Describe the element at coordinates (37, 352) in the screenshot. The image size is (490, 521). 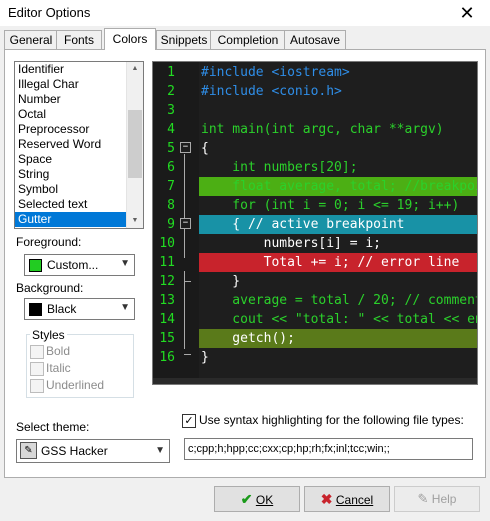
I see `bold-checkbox` at that location.